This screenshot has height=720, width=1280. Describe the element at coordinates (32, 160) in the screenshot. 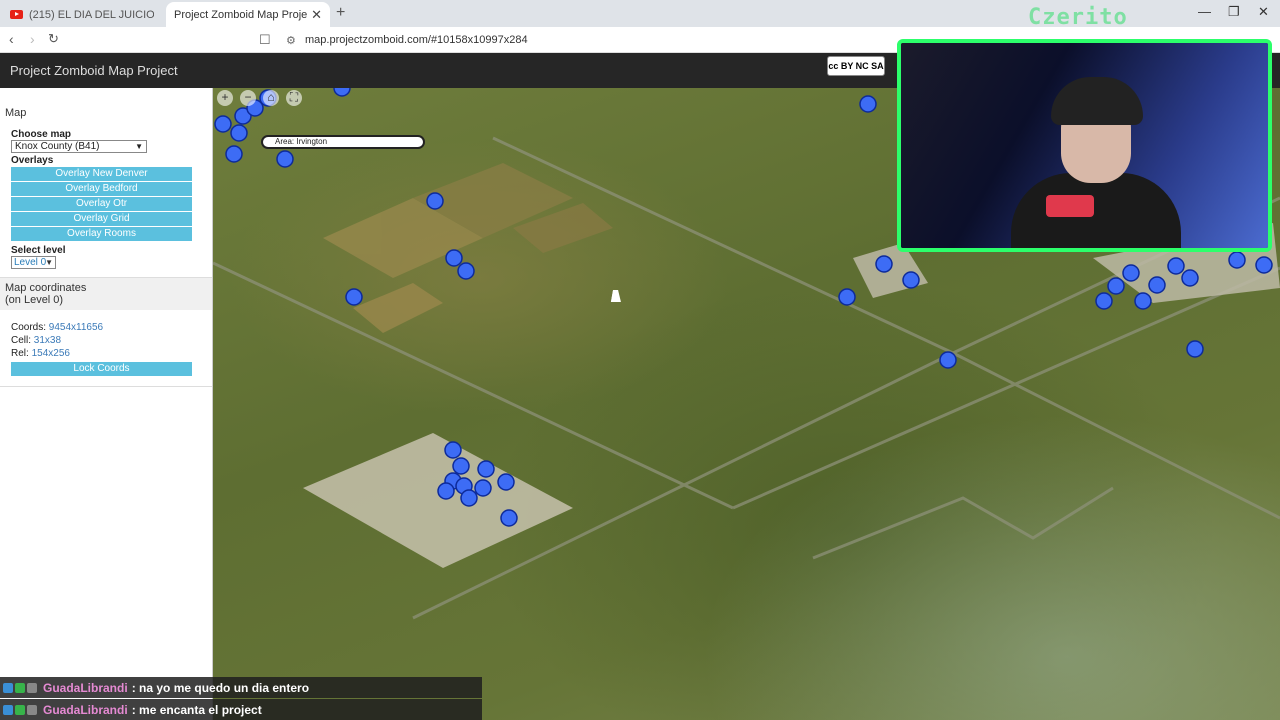

I see `overlays-label: Overlays` at that location.